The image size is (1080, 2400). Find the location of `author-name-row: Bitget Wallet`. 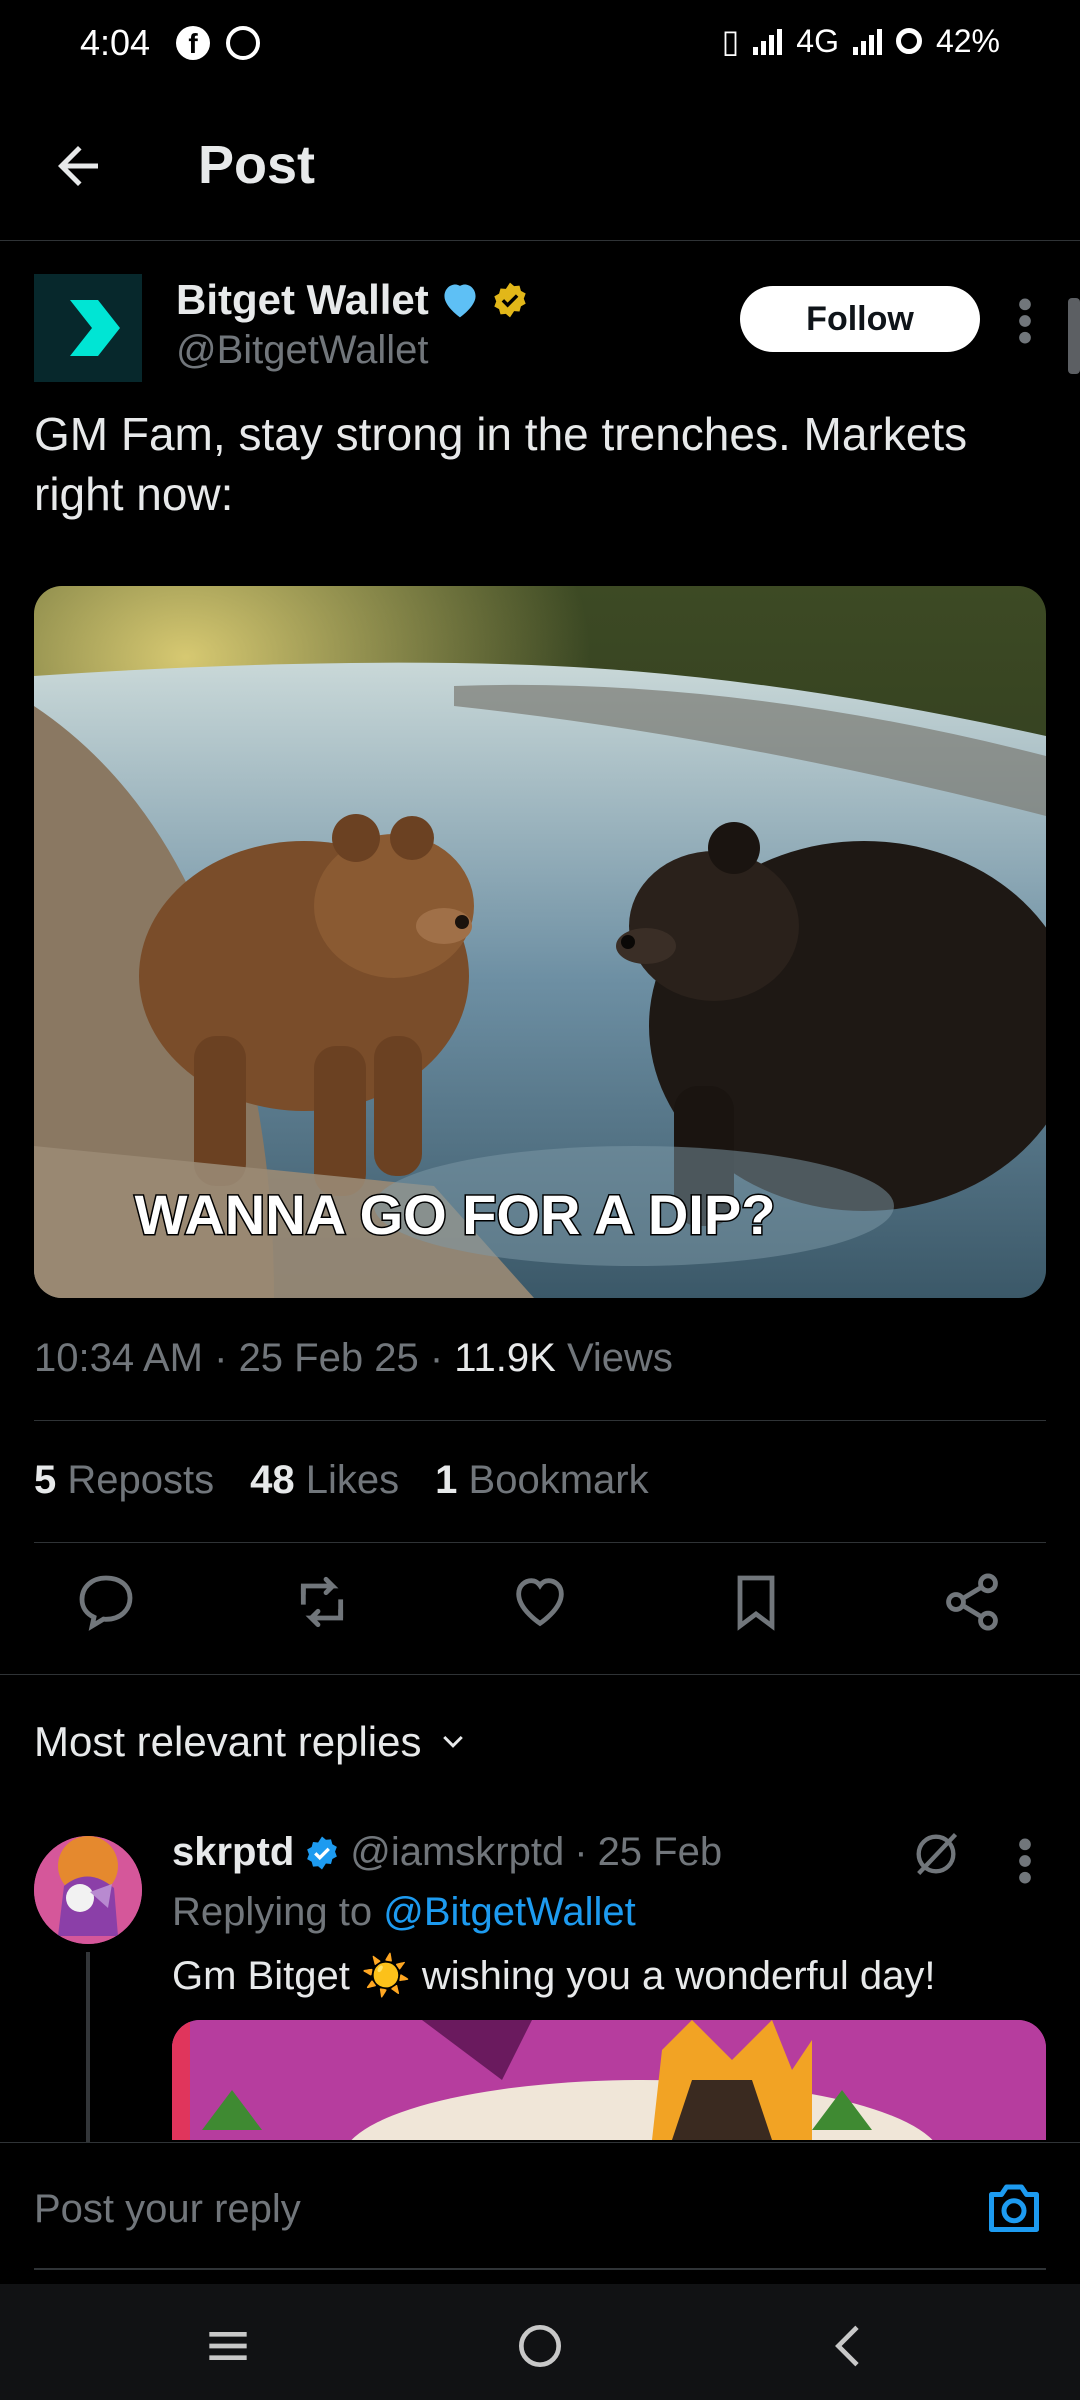

author-name-row: Bitget Wallet is located at coordinates (352, 300).